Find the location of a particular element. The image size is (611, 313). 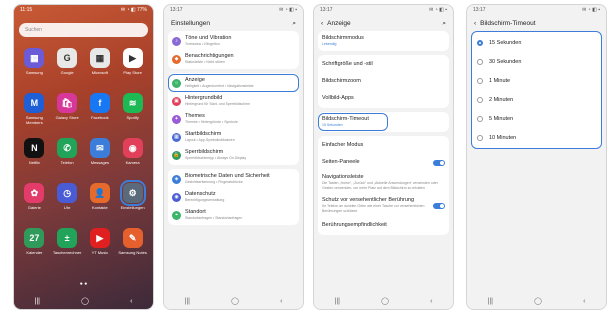

item-subtitle: Sperrbildschirmtyp • Always On Display is located at coordinates (216, 158).